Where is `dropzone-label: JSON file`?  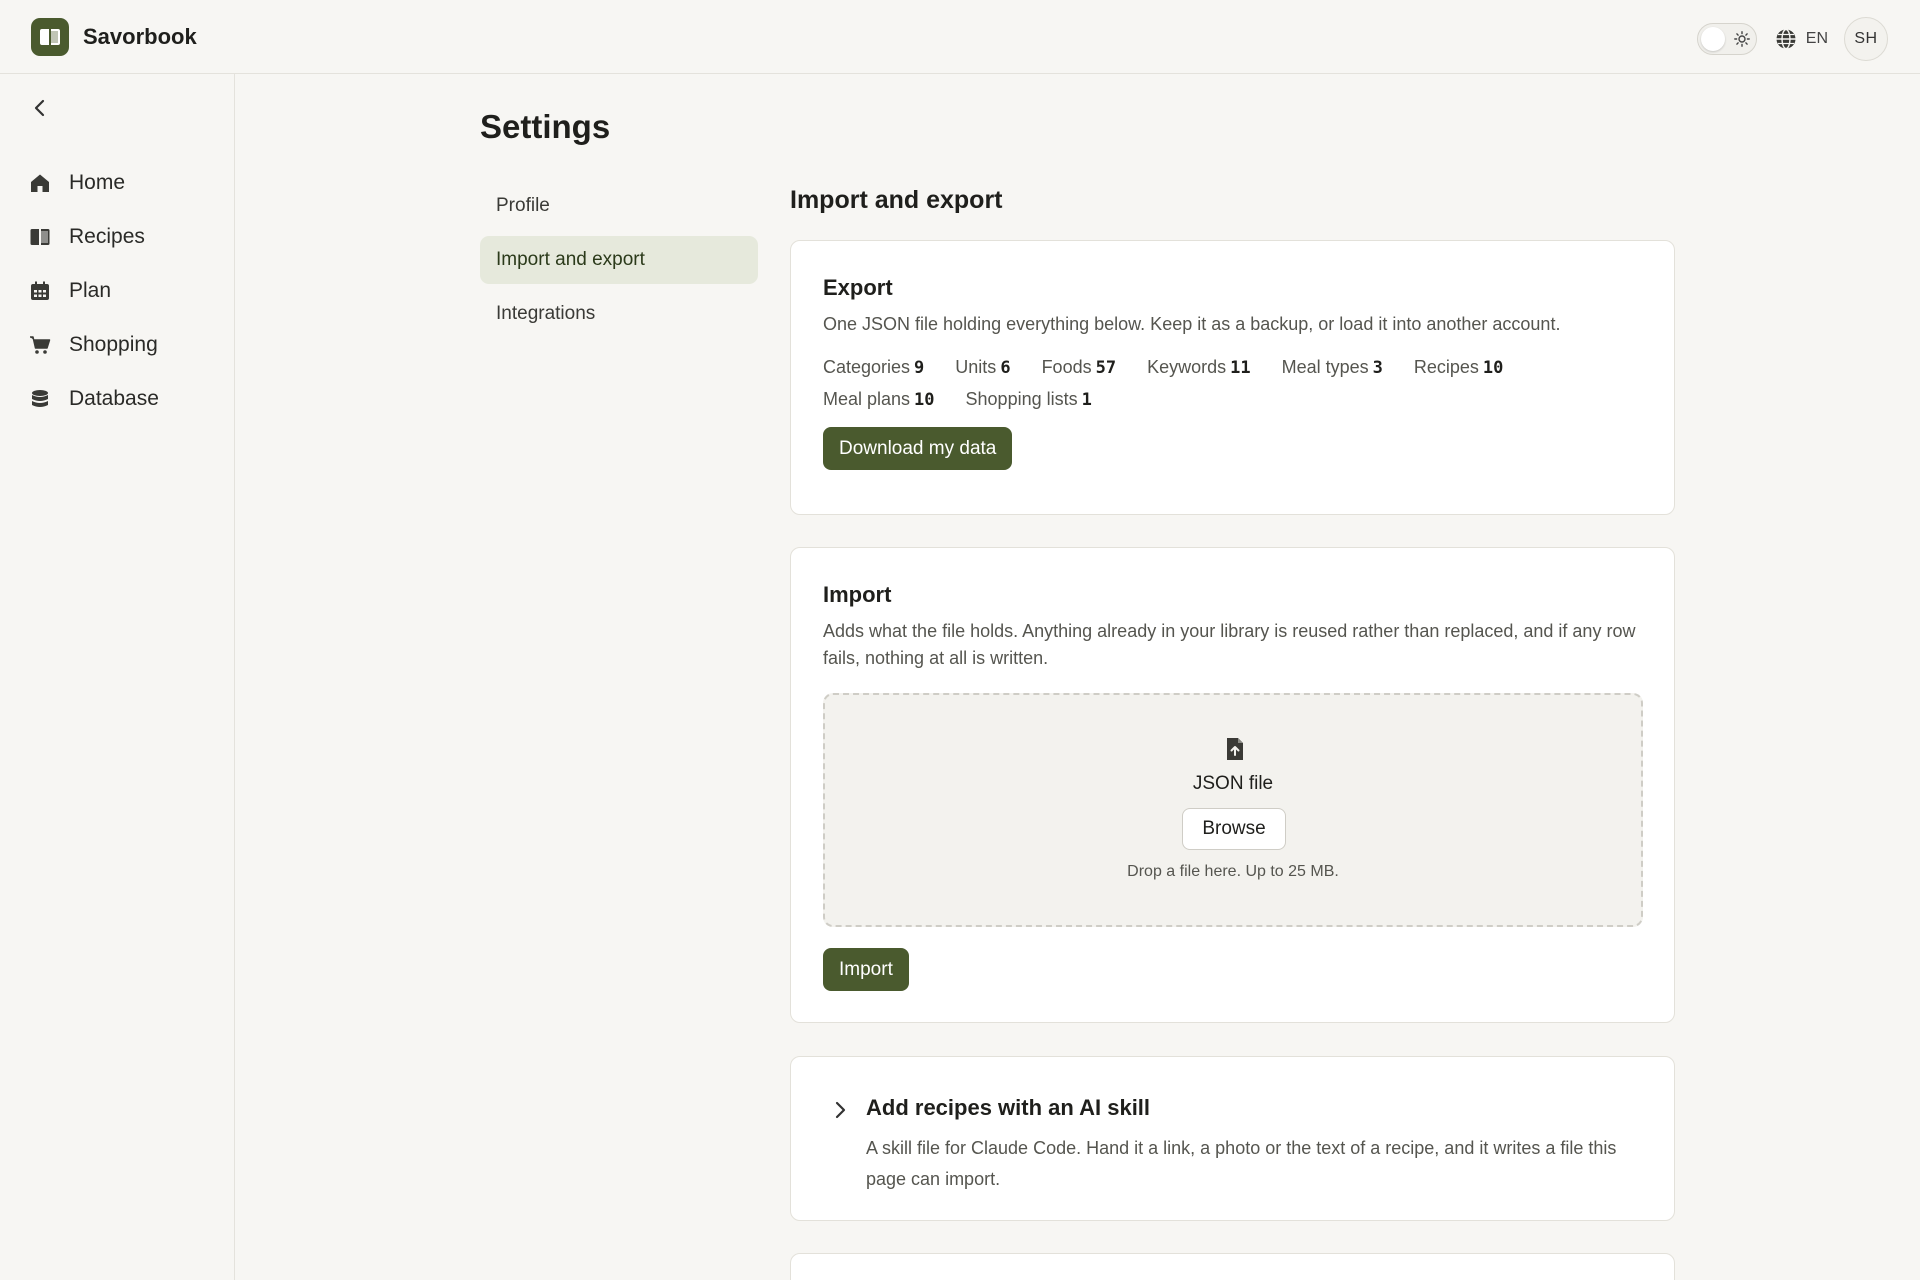 dropzone-label: JSON file is located at coordinates (1233, 783).